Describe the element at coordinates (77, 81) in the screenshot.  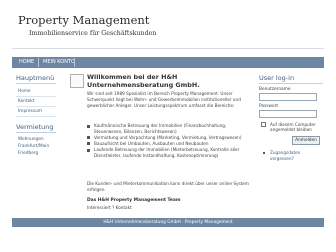
I see `image-placeholder-icon` at that location.